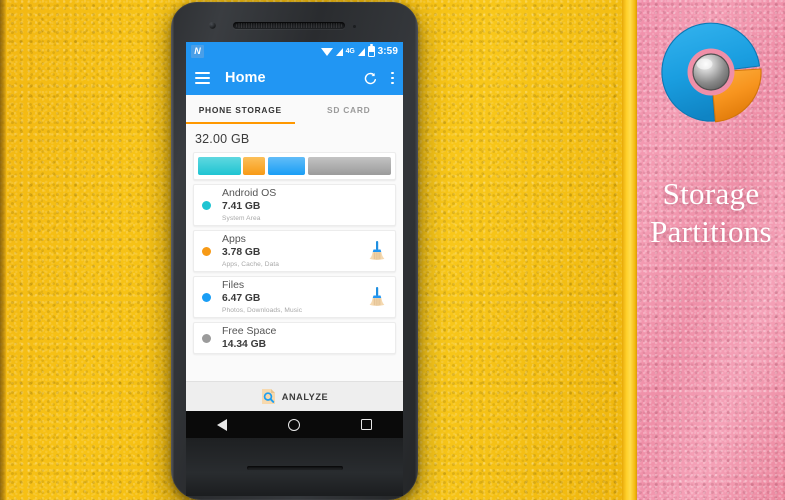  Describe the element at coordinates (221, 424) in the screenshot. I see `nav-back-icon` at that location.